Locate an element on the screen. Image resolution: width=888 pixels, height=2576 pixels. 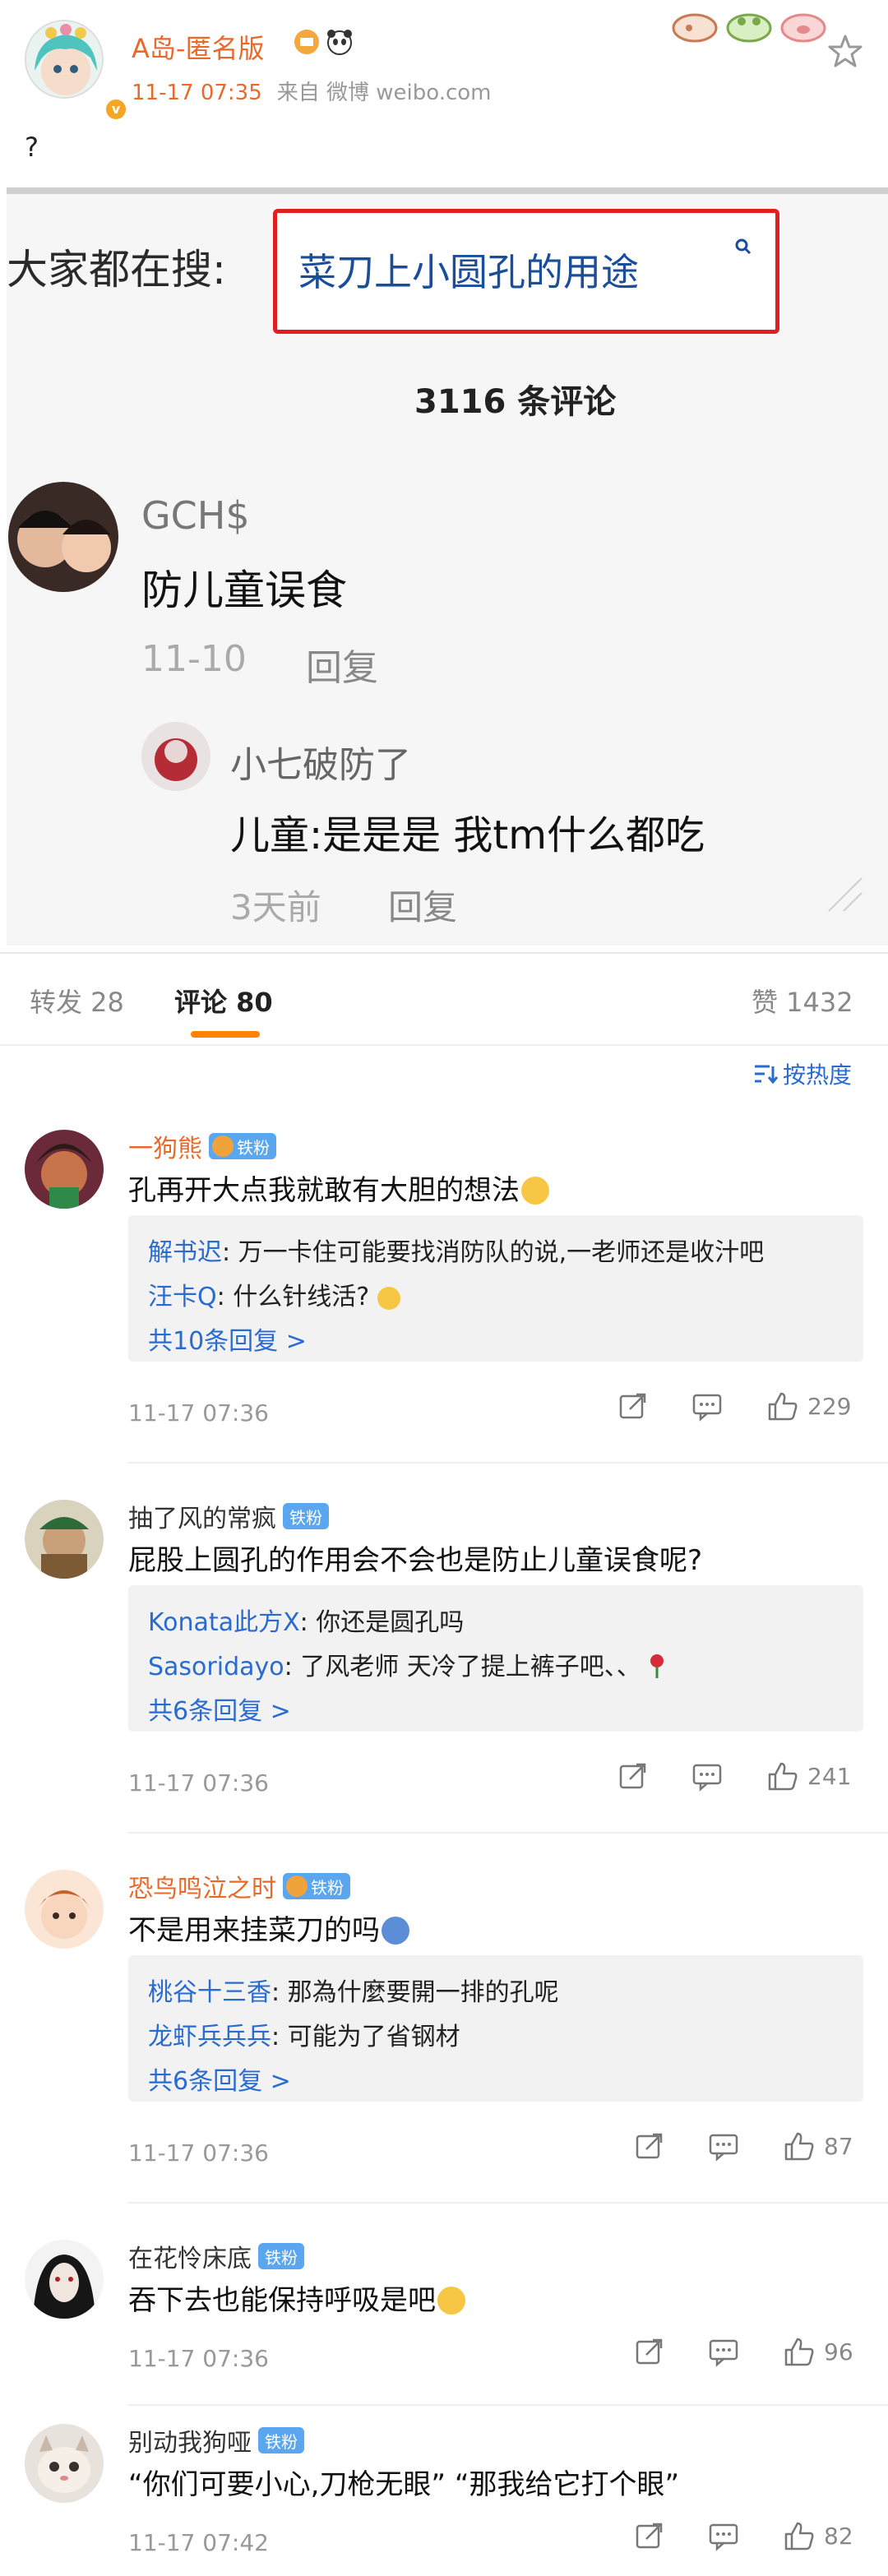
reply-author: Konata此方X is located at coordinates (224, 1622).